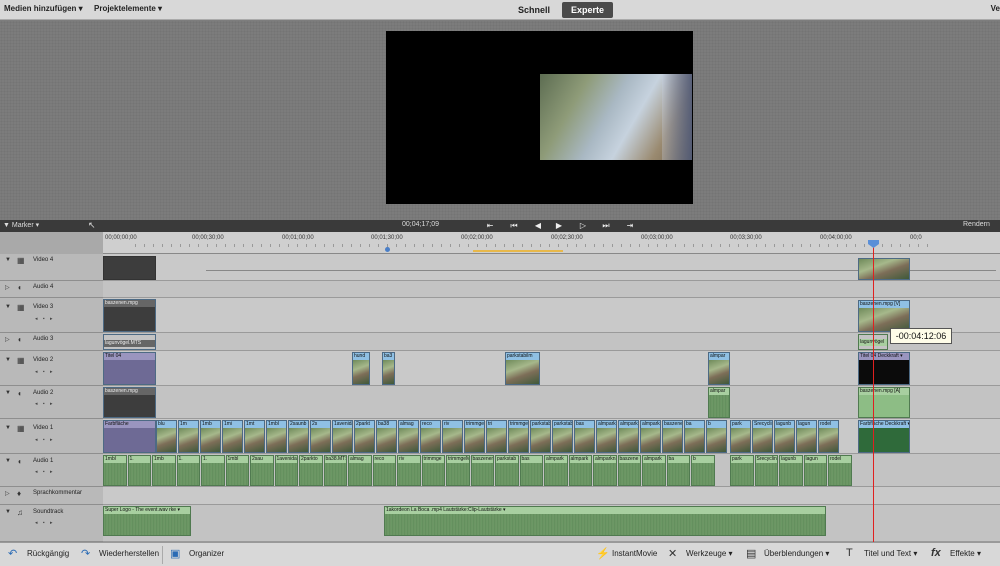  What do you see at coordinates (311, 470) in the screenshot?
I see `audio1-clip: 2parkto` at bounding box center [311, 470].